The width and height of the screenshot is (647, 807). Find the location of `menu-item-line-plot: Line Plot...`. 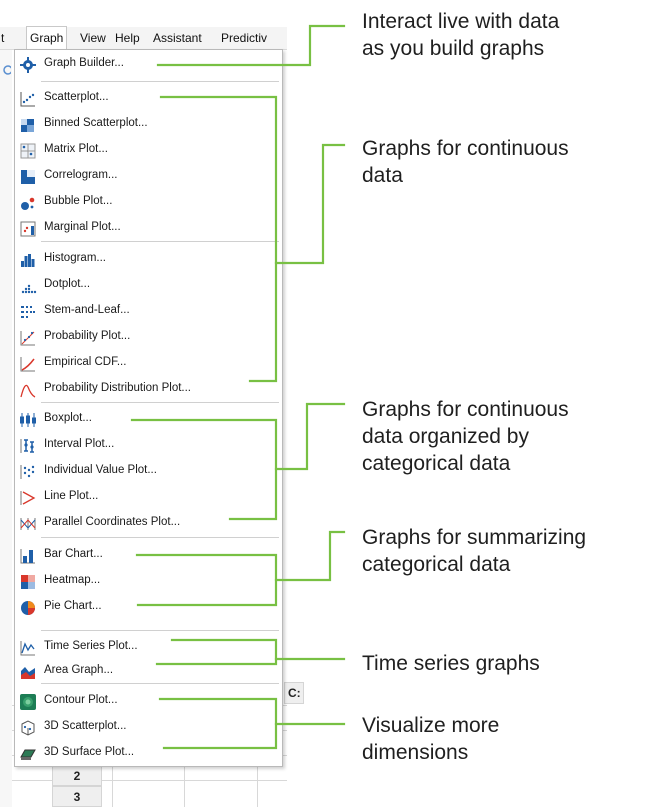

menu-item-line-plot: Line Plot... is located at coordinates (148, 498).